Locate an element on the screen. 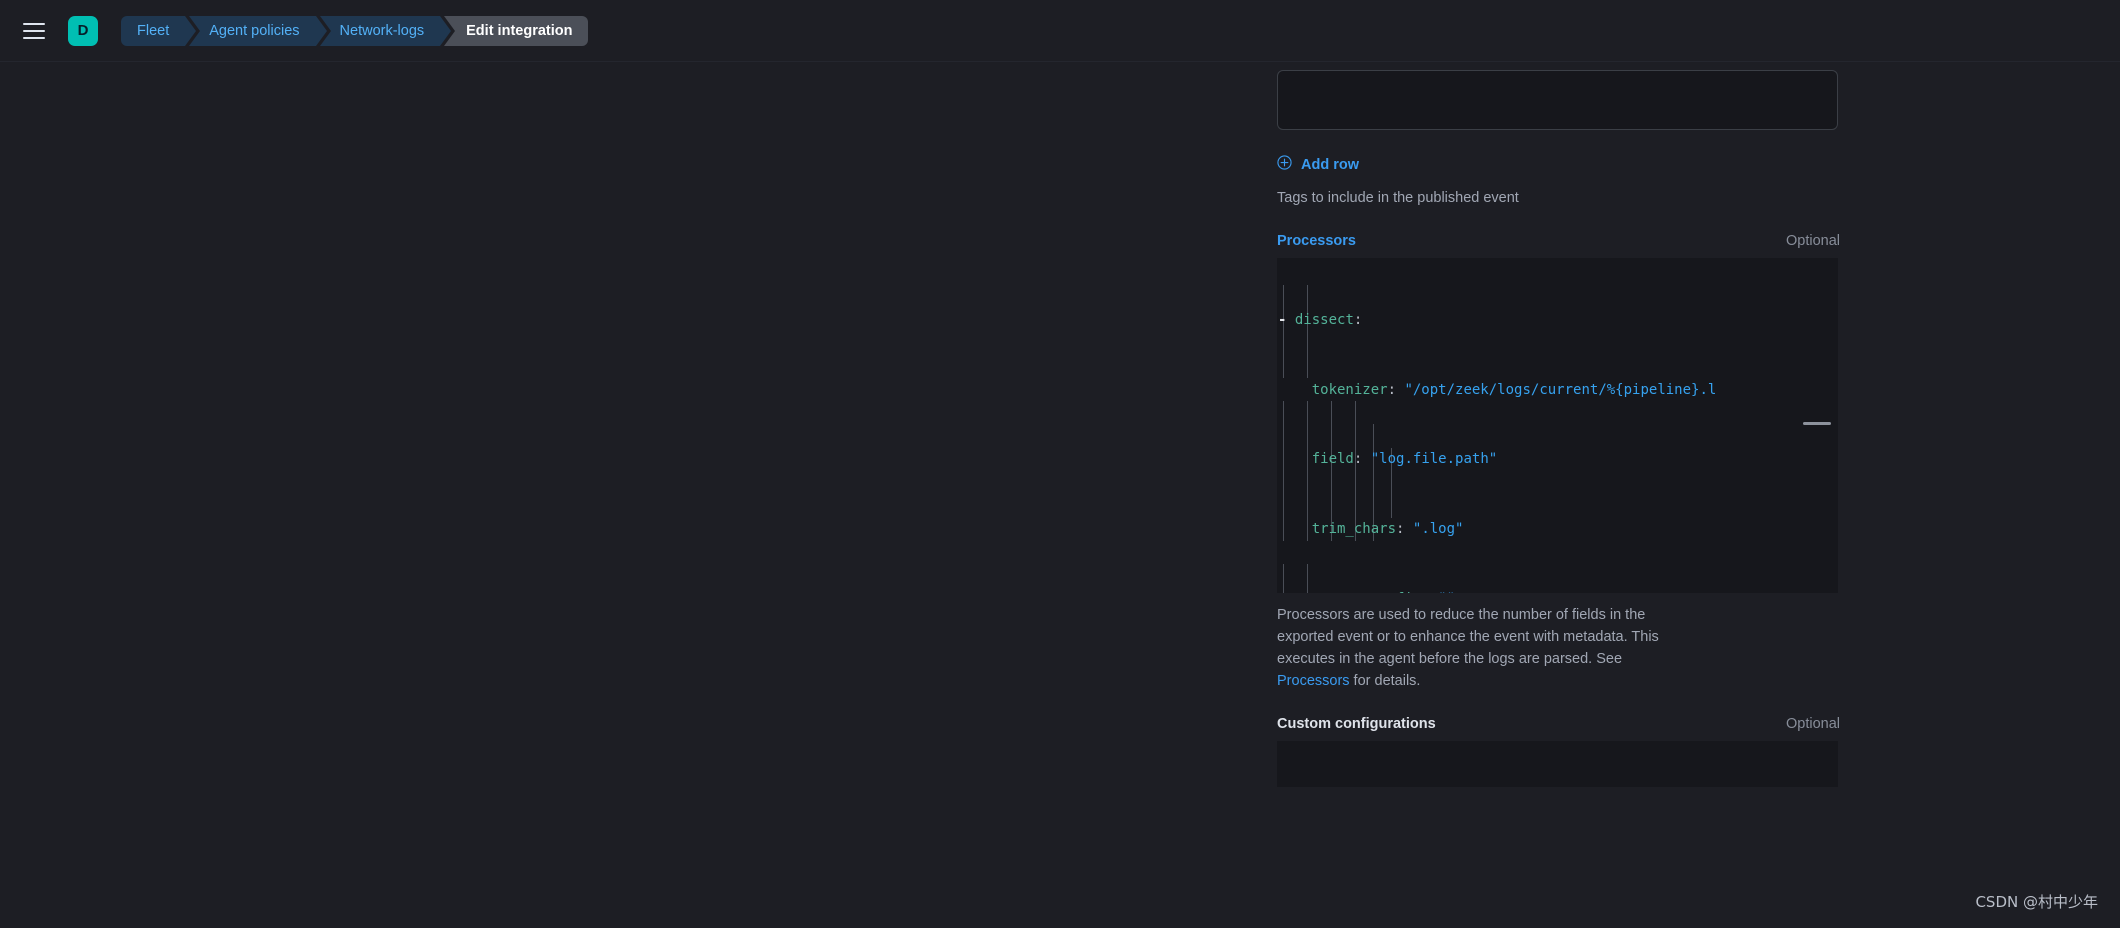 Image resolution: width=2120 pixels, height=928 pixels. editor-scrollbar is located at coordinates (1817, 424).